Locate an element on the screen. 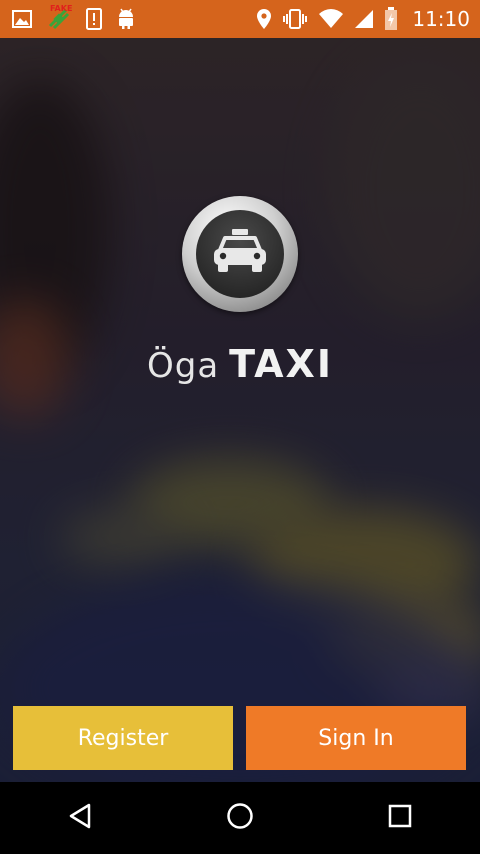 The height and width of the screenshot is (854, 480). status-time: 11:10 is located at coordinates (441, 19).